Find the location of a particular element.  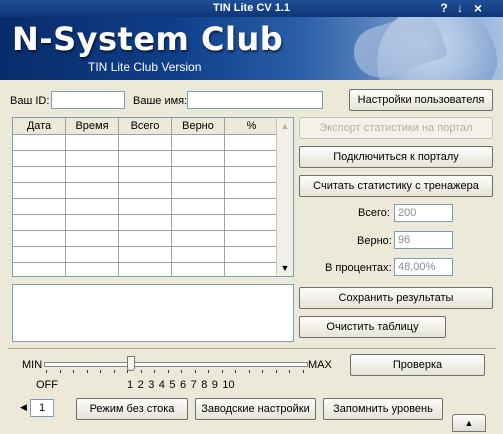

save-results-button: Сохранить результаты is located at coordinates (396, 298).